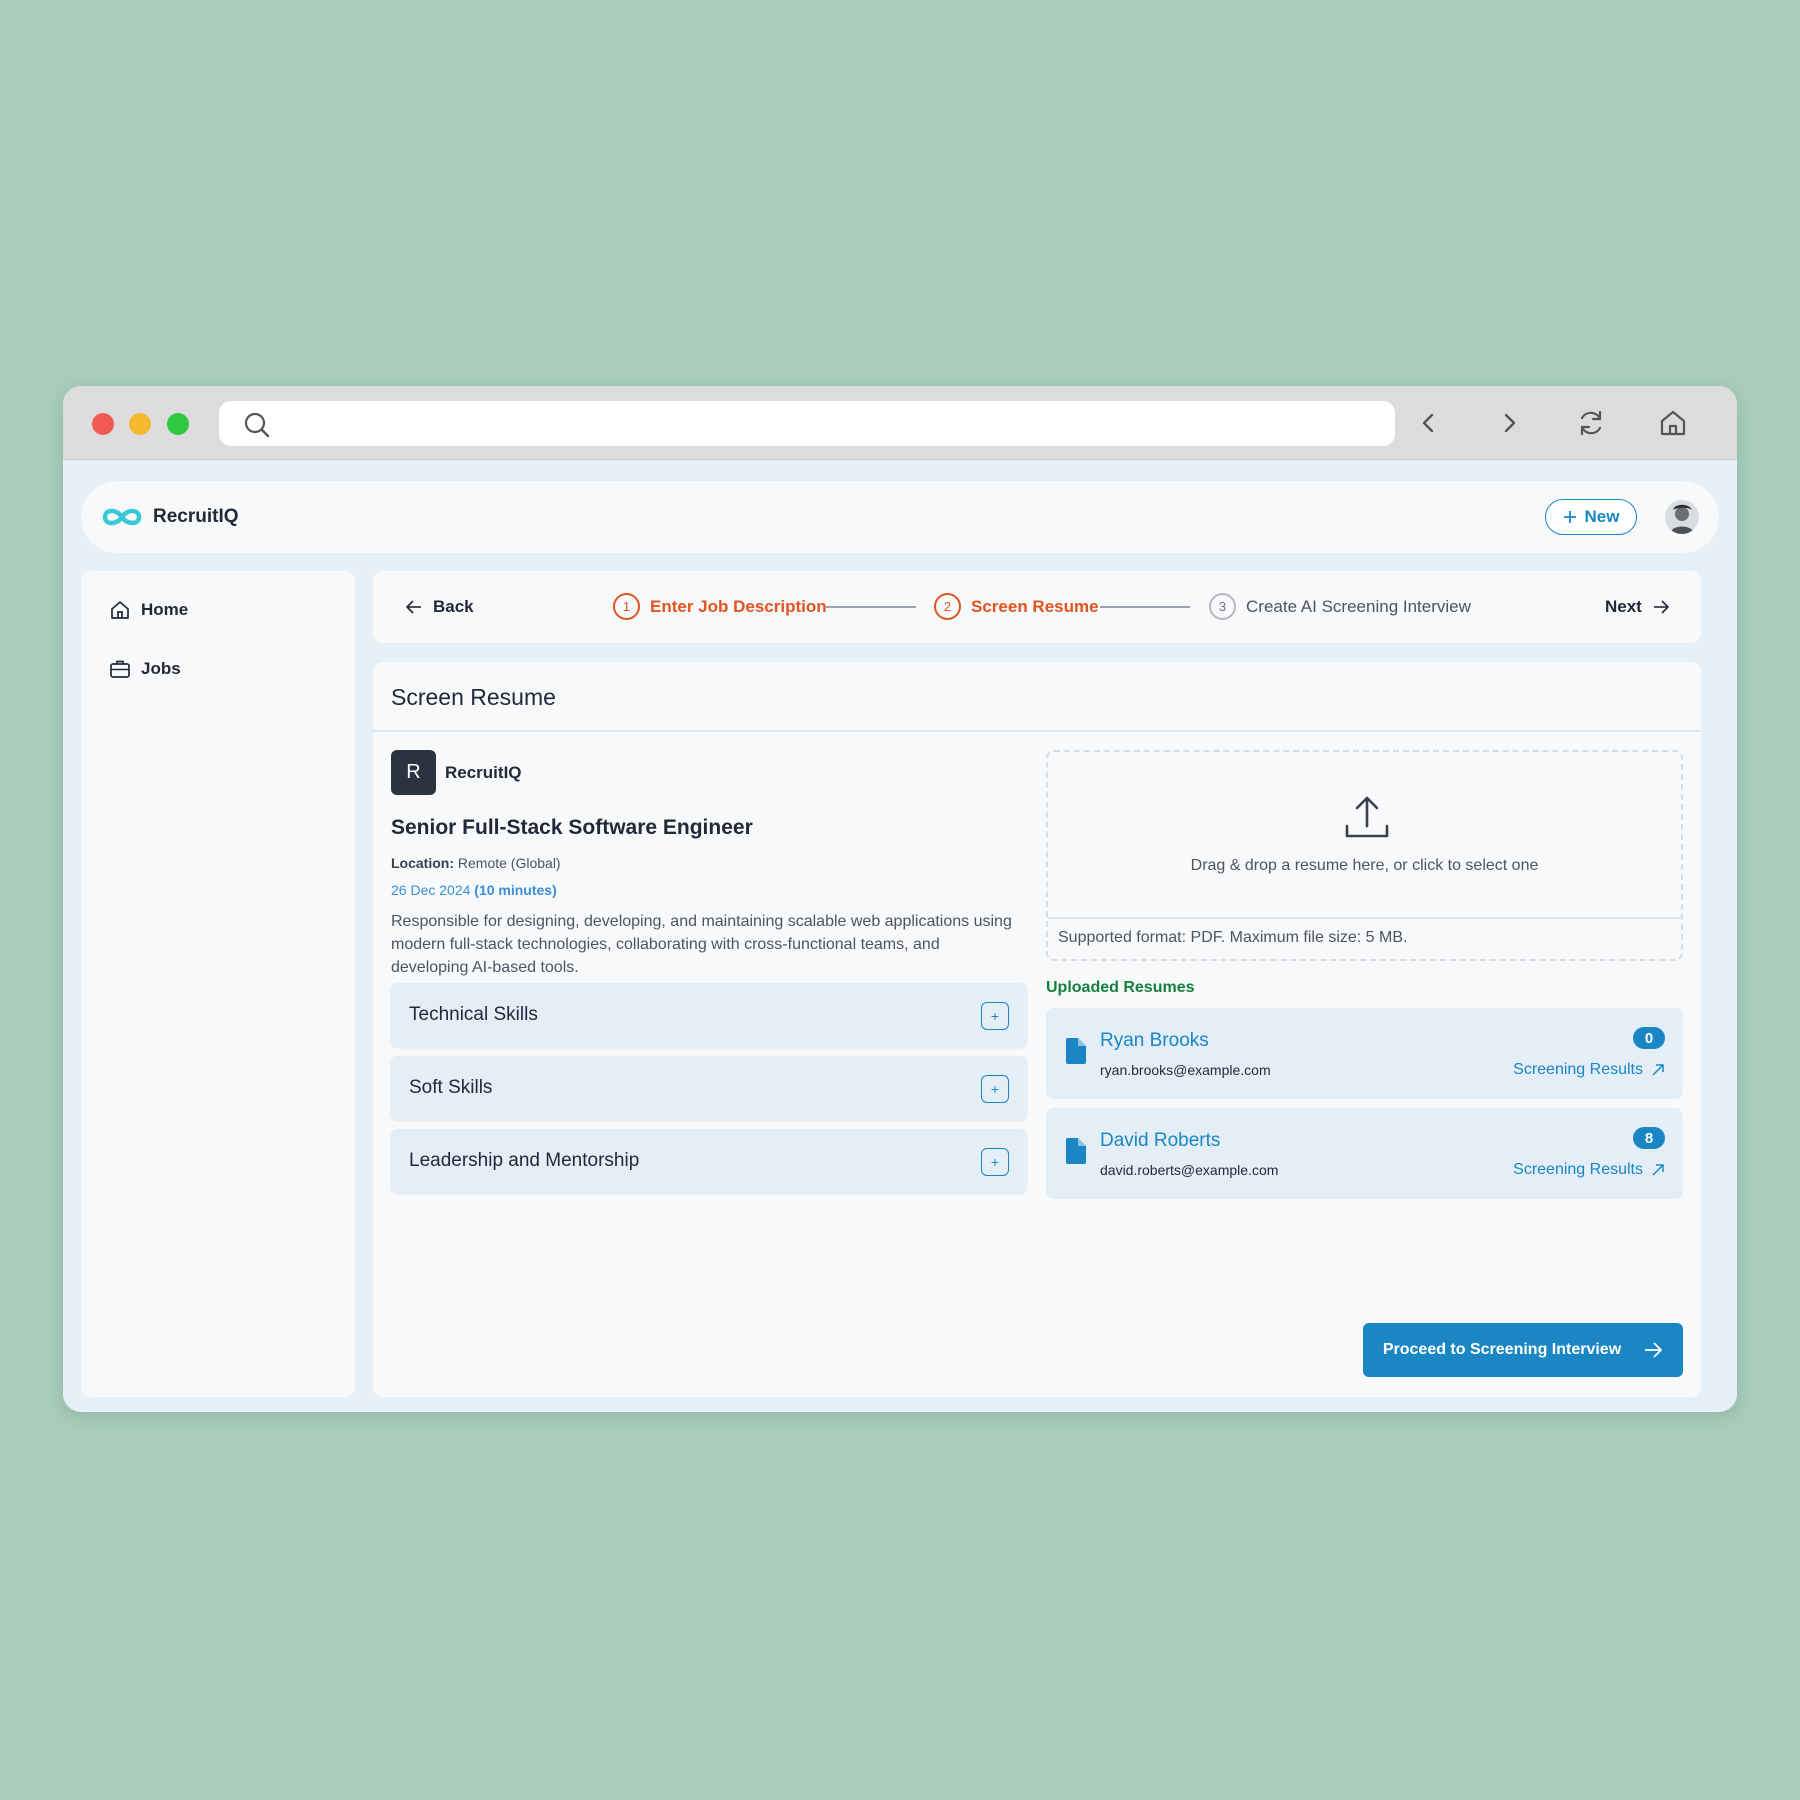  What do you see at coordinates (524, 1160) in the screenshot?
I see `skill-label: Leadership and Mentorship` at bounding box center [524, 1160].